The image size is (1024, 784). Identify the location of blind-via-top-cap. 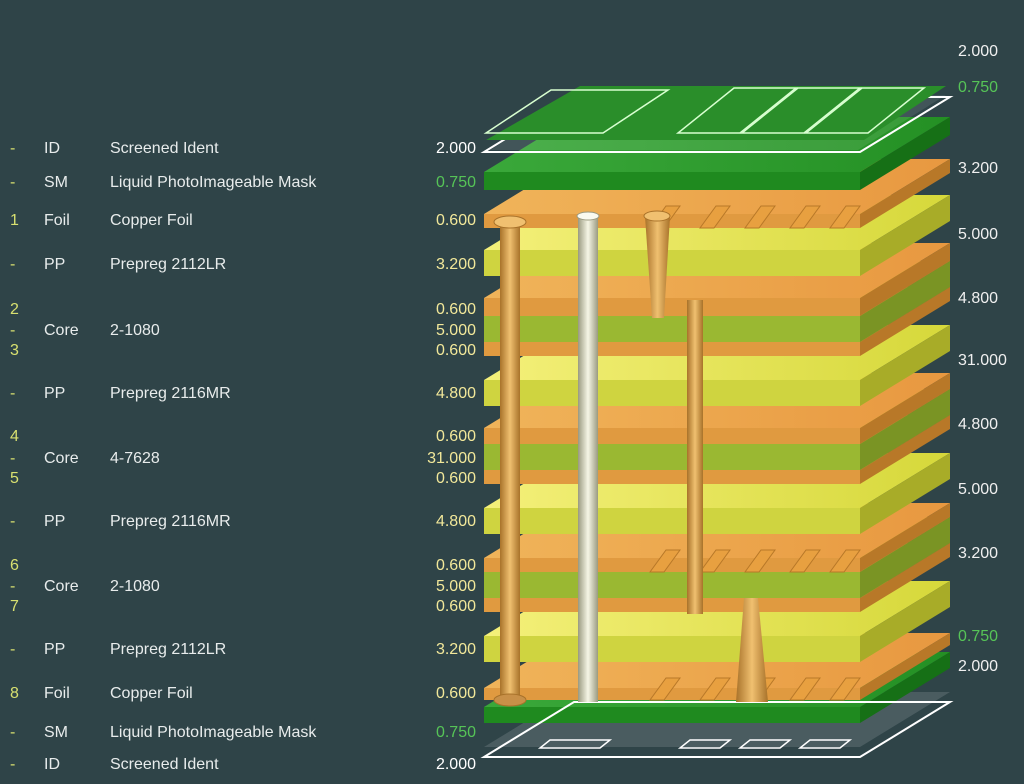
(657, 216).